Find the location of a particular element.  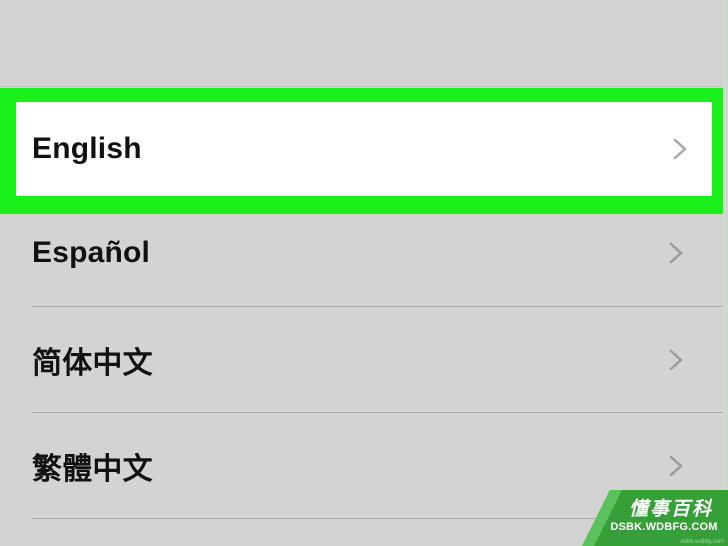

language-label: English is located at coordinates (87, 148).